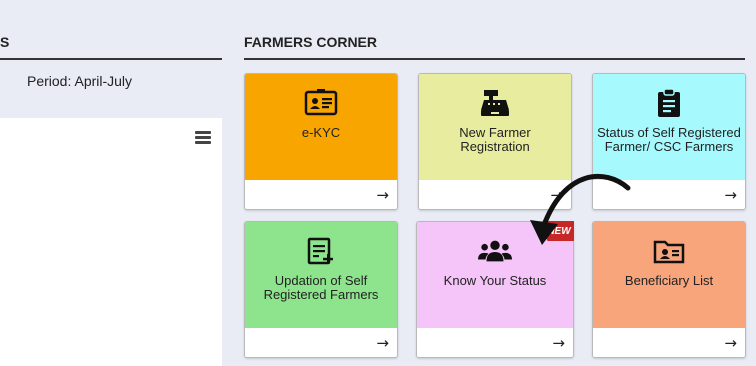  Describe the element at coordinates (495, 103) in the screenshot. I see `cash-register-icon` at that location.